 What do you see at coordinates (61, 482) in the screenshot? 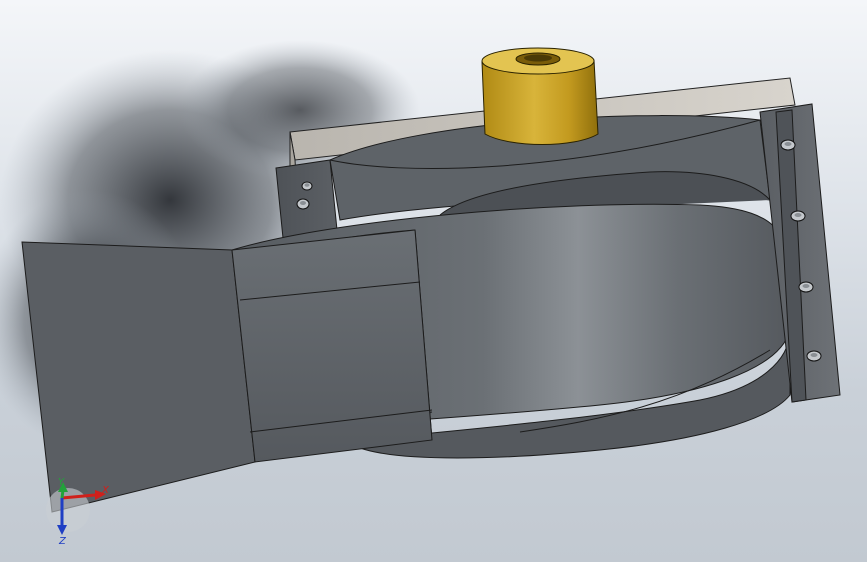
I see `y-axis-label: Y` at bounding box center [61, 482].